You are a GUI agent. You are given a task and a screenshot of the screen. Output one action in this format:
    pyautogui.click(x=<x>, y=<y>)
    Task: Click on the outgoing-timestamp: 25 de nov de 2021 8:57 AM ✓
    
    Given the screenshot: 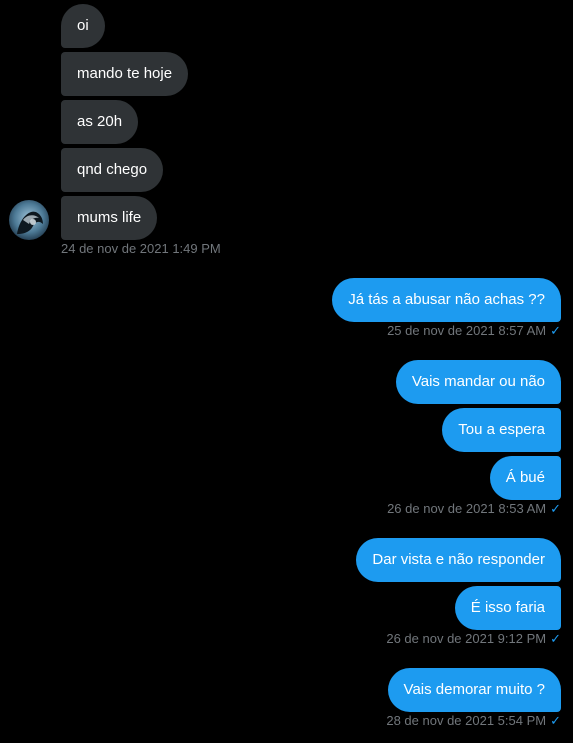 What is the action you would take?
    pyautogui.click(x=474, y=331)
    